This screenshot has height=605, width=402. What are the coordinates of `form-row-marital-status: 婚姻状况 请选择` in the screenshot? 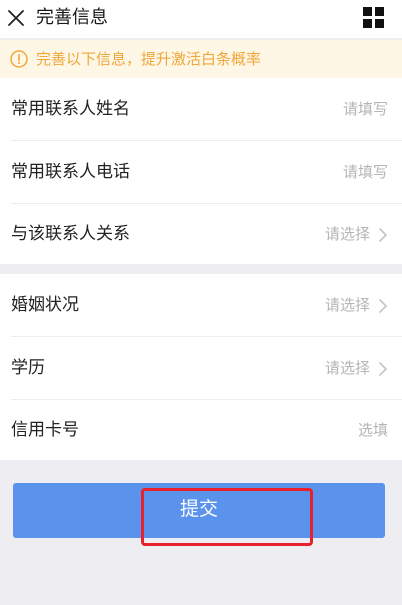 It's located at (201, 305).